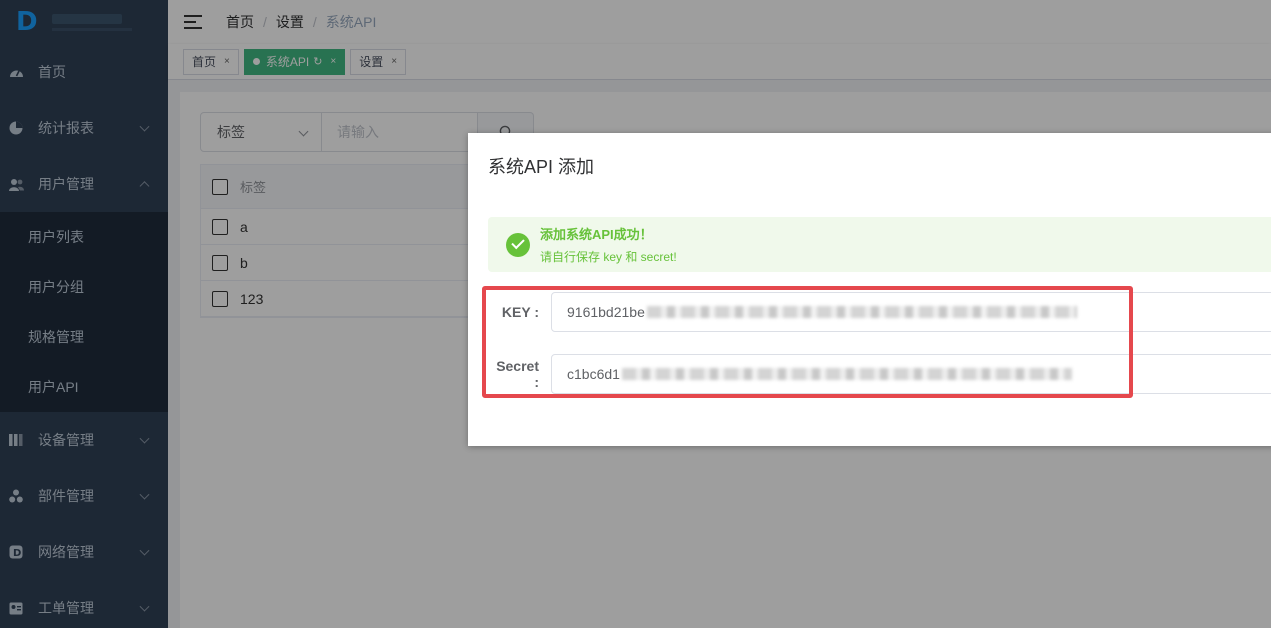  What do you see at coordinates (596, 234) in the screenshot?
I see `alert-title: 添加系统API成功！` at bounding box center [596, 234].